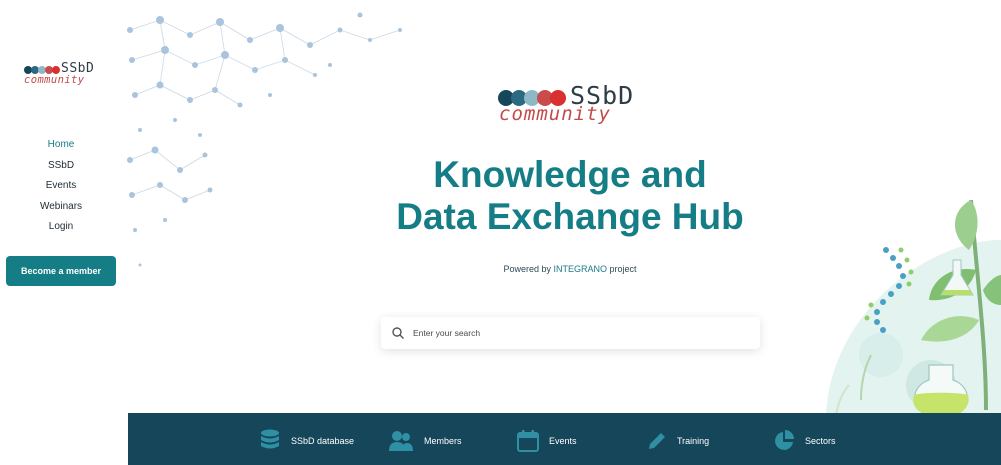  I want to click on bottom-nav-label: Training, so click(693, 441).